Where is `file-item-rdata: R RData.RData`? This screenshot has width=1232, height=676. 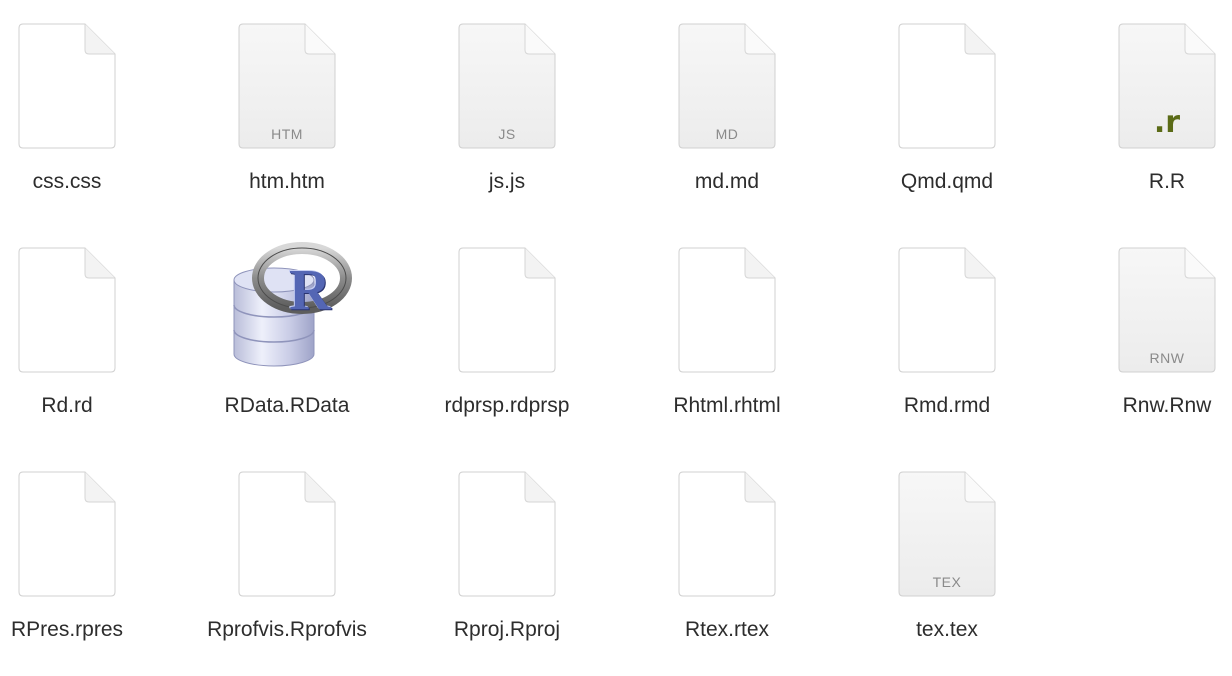 file-item-rdata: R RData.RData is located at coordinates (287, 324).